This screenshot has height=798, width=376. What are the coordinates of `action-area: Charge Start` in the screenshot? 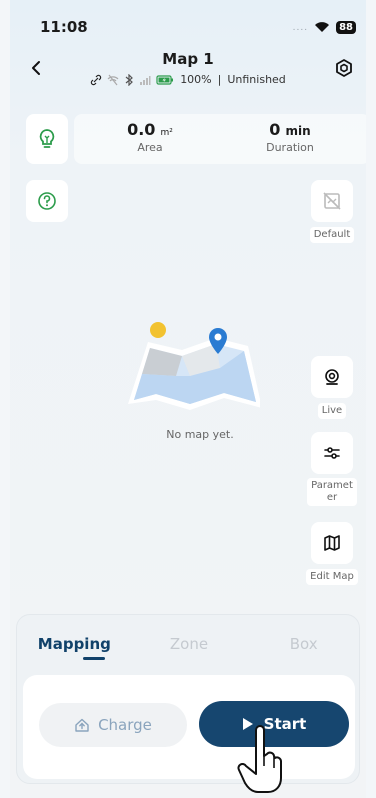 It's located at (189, 727).